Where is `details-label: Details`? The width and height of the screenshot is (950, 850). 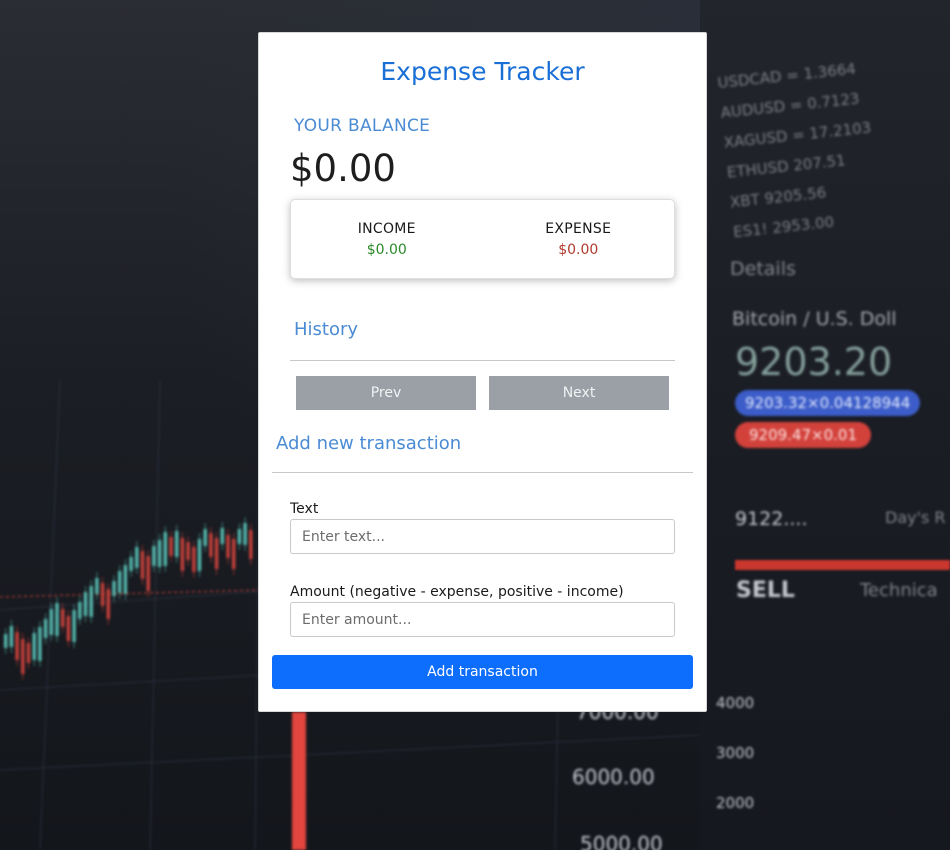 details-label: Details is located at coordinates (763, 269).